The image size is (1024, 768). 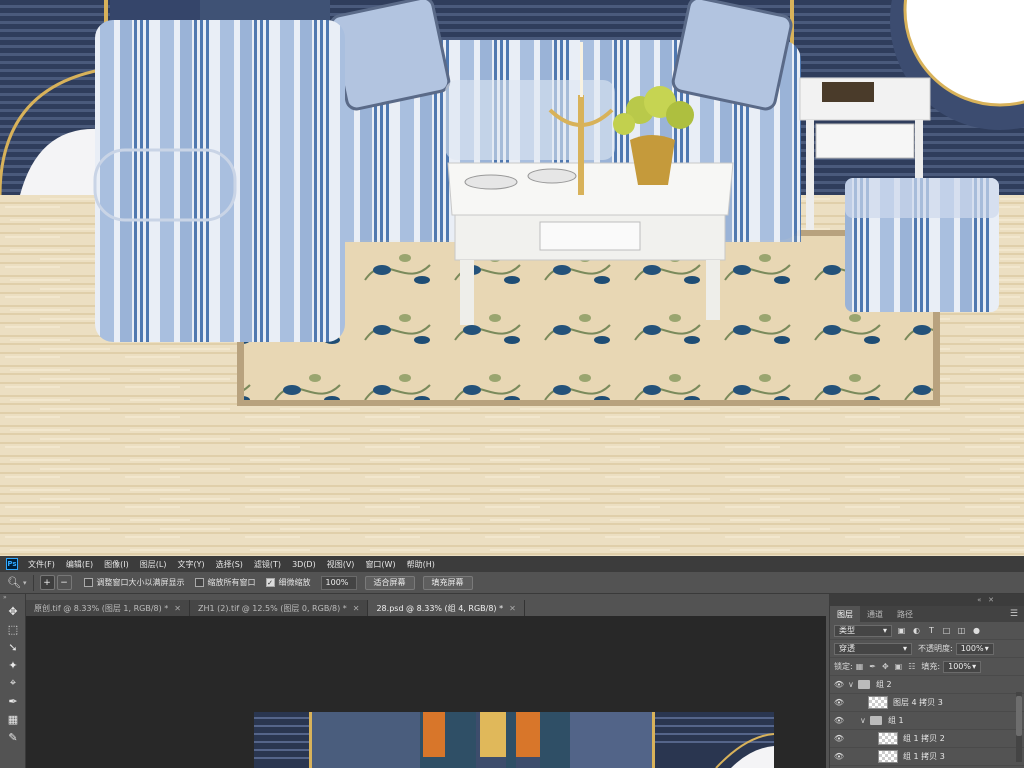 I want to click on eyedropper-icon: ✒, so click(x=13, y=701).